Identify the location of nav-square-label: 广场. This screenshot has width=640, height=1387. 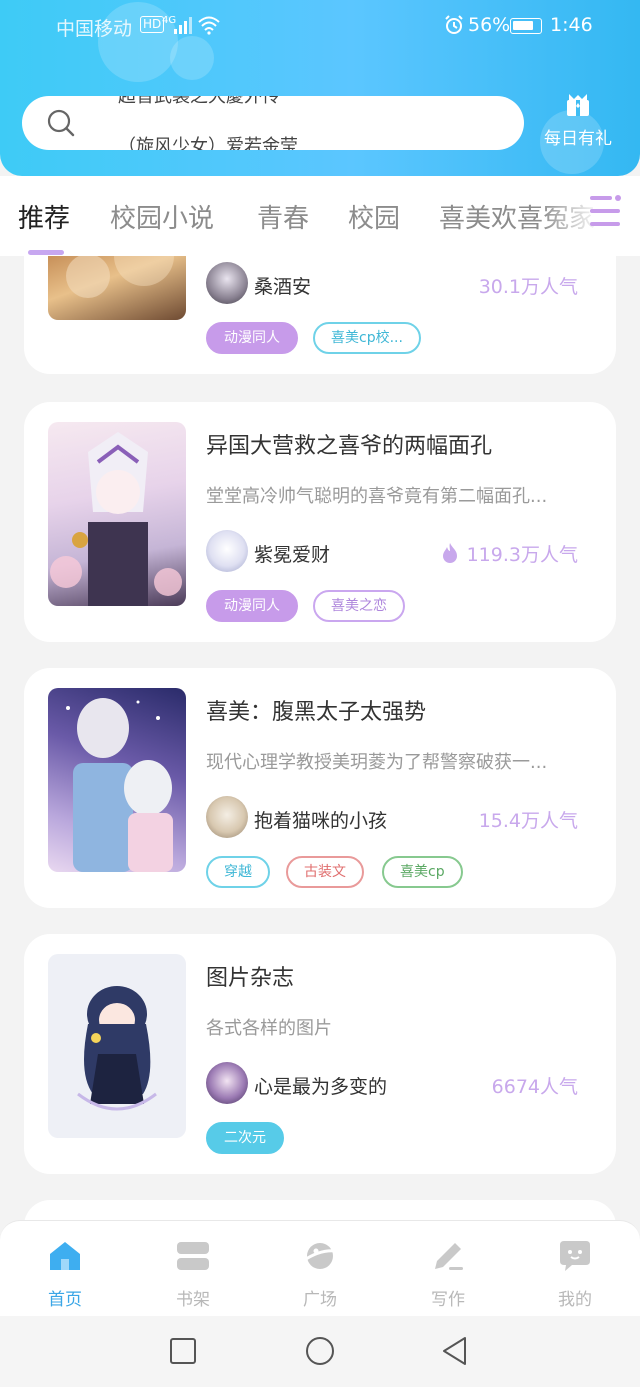
(320, 1300).